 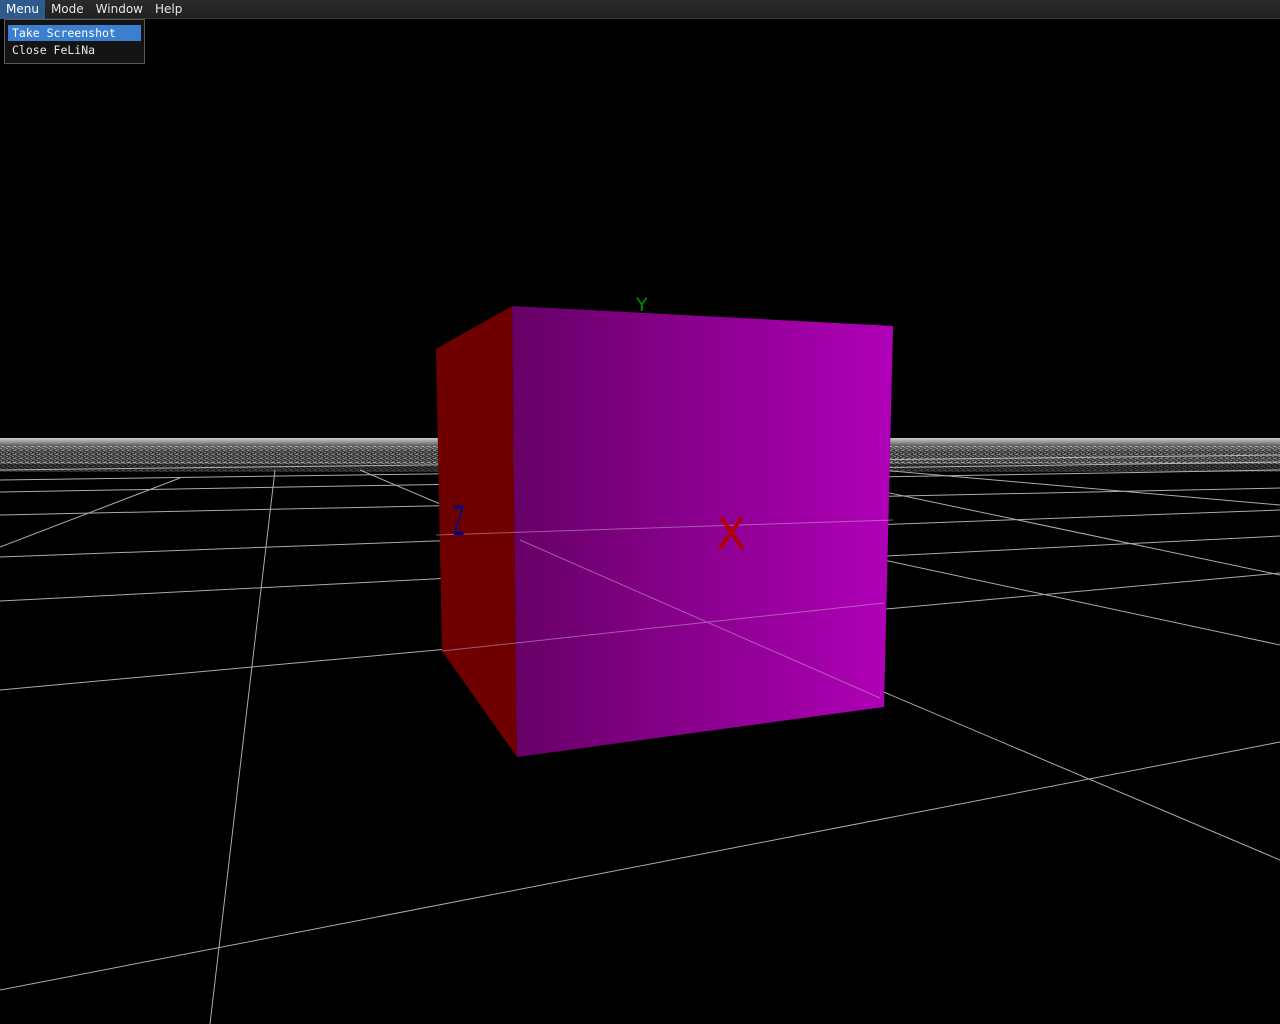 I want to click on cube-front-face, so click(x=702, y=531).